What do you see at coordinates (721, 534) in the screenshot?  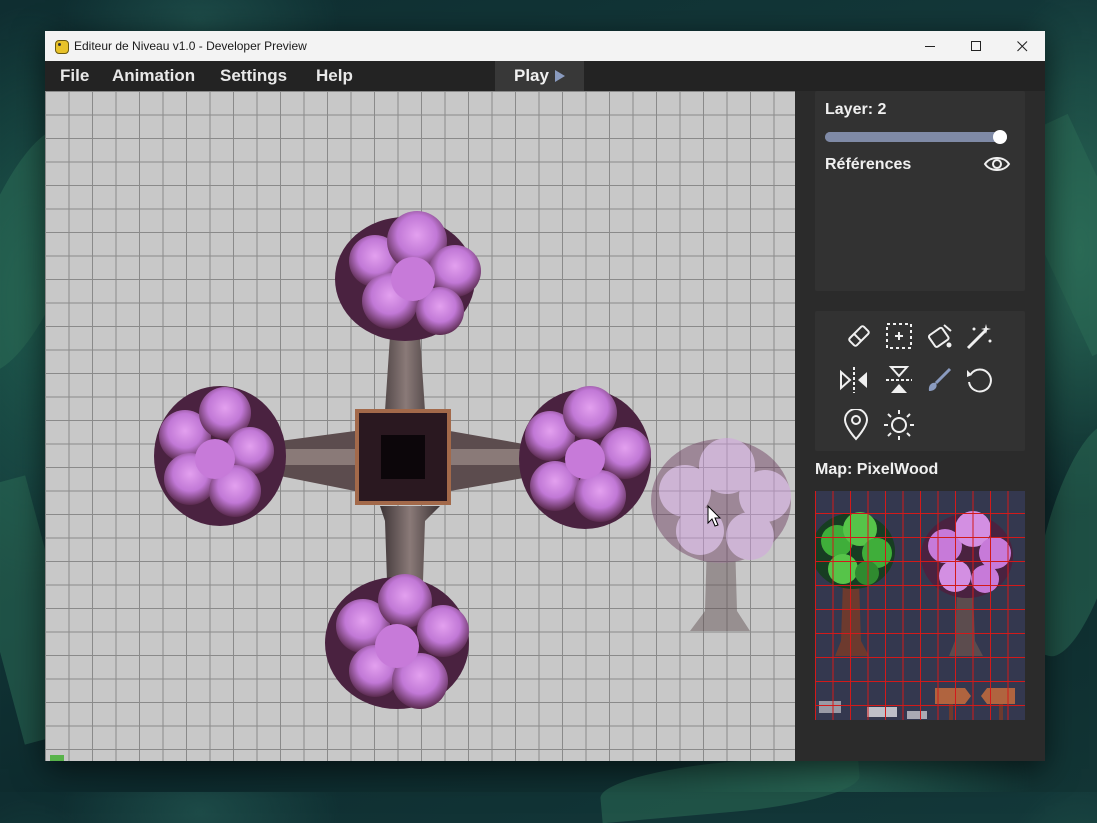 I see `brush-preview-tree` at bounding box center [721, 534].